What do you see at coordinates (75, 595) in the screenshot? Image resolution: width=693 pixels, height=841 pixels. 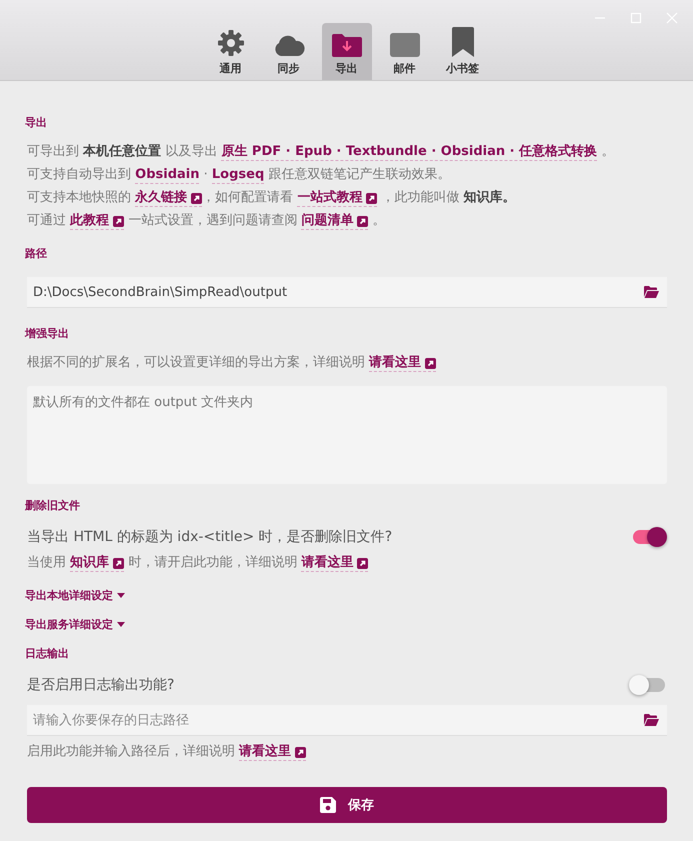 I see `expand-toggle: 导出本地详细设定` at bounding box center [75, 595].